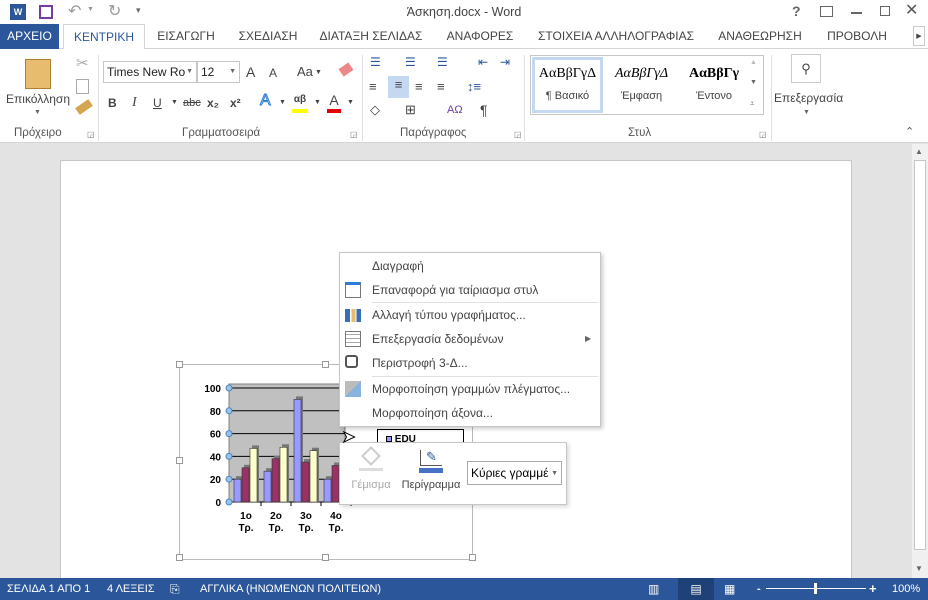  I want to click on fill-button: Γέμισμα, so click(371, 472).